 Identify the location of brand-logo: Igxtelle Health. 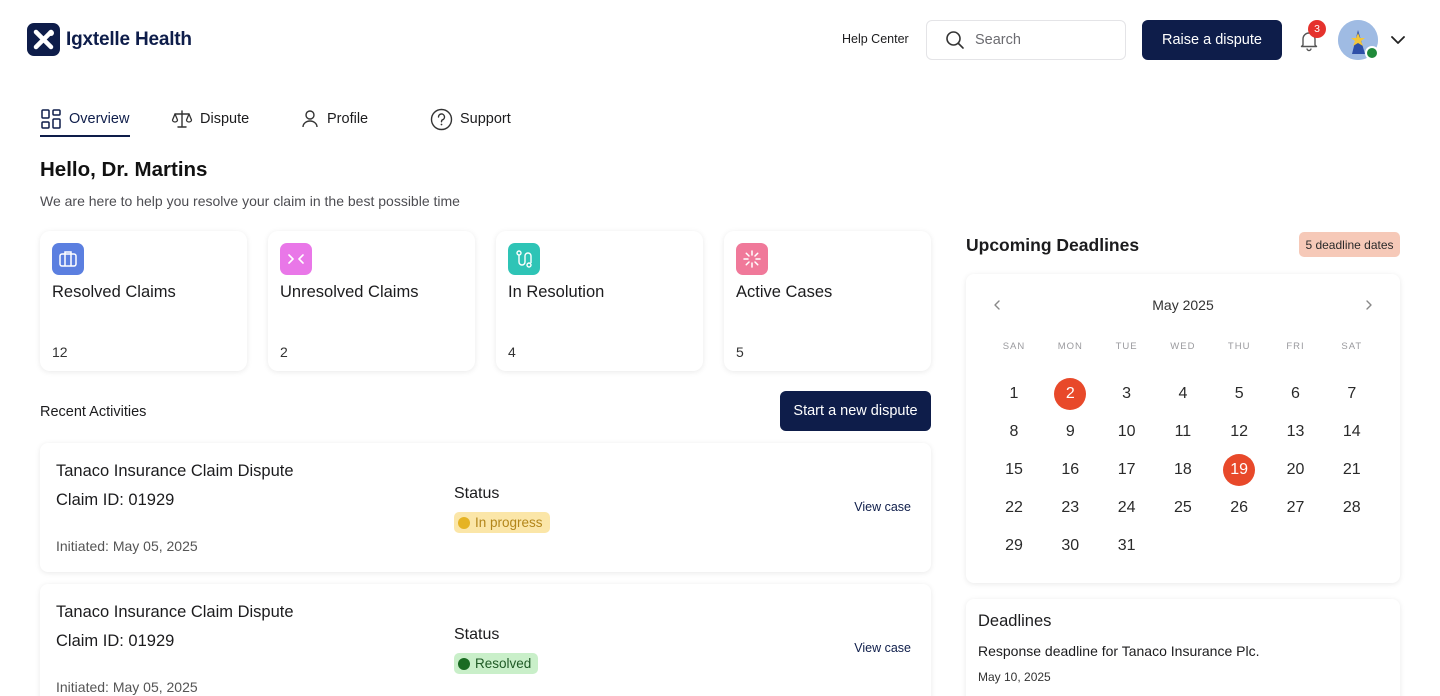
(109, 39).